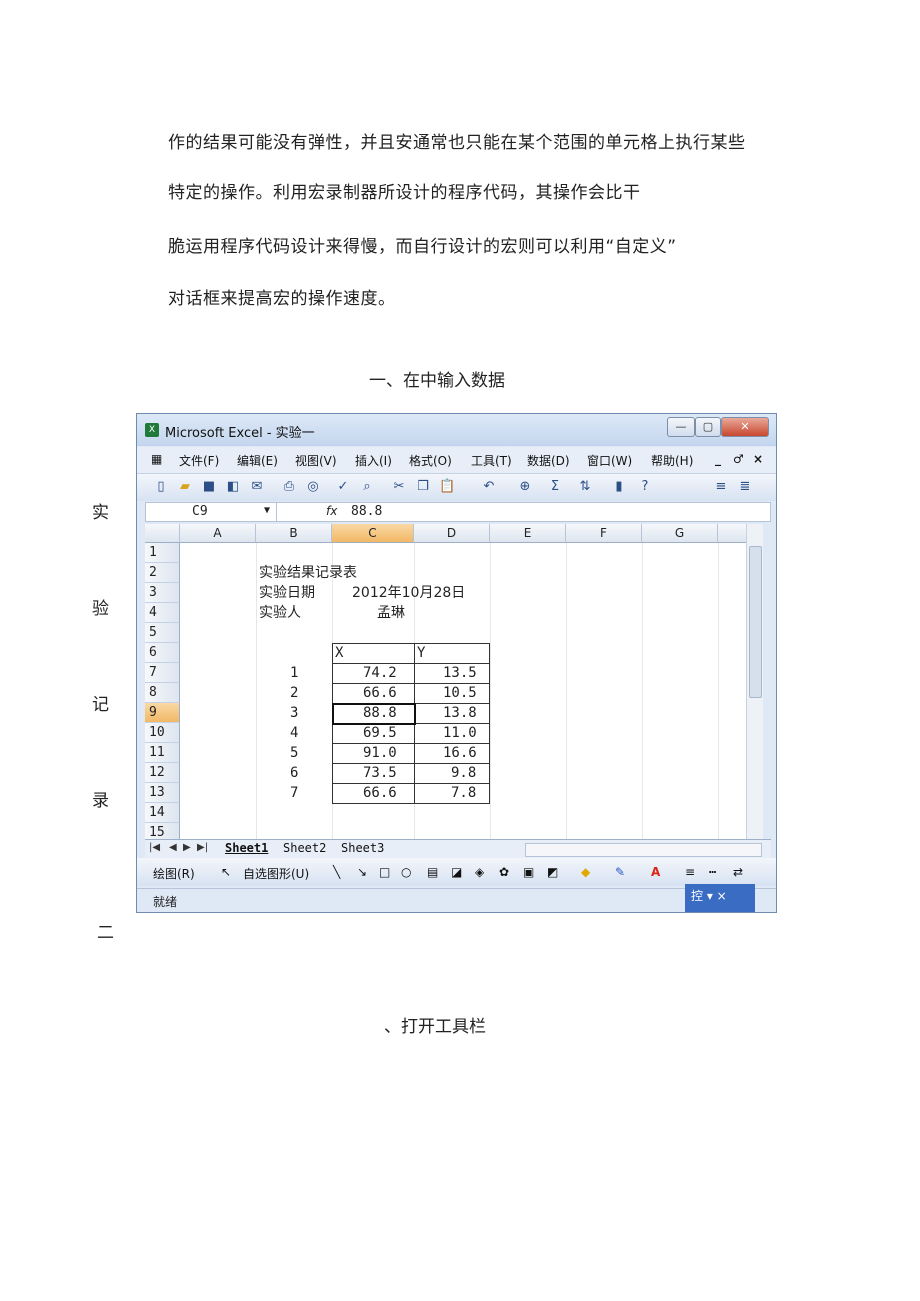  Describe the element at coordinates (367, 487) in the screenshot. I see `research-icon: ⌕` at that location.